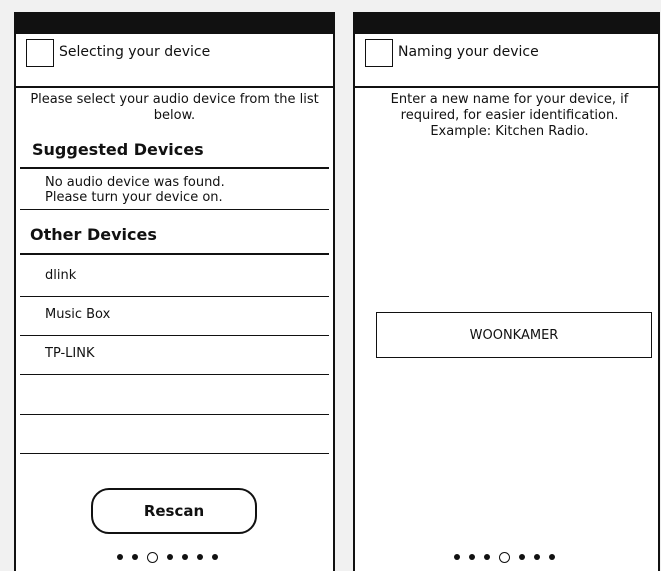  Describe the element at coordinates (174, 277) in the screenshot. I see `device-list-item-dlink: dlink` at that location.